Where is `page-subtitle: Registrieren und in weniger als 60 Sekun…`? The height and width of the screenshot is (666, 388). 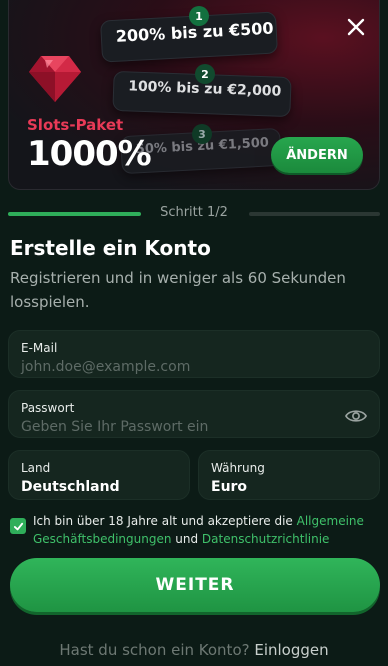
page-subtitle: Registrieren und in weniger als 60 Sekun… is located at coordinates (178, 290).